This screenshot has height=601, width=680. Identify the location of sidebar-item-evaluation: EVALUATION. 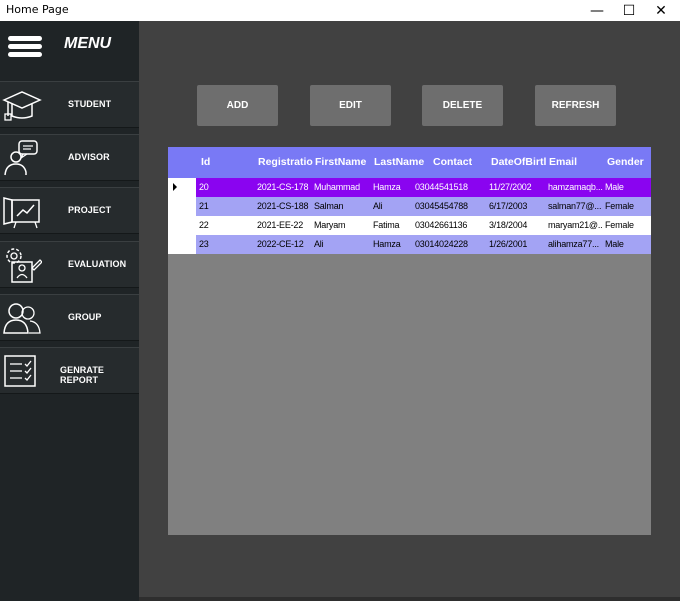
(69, 264).